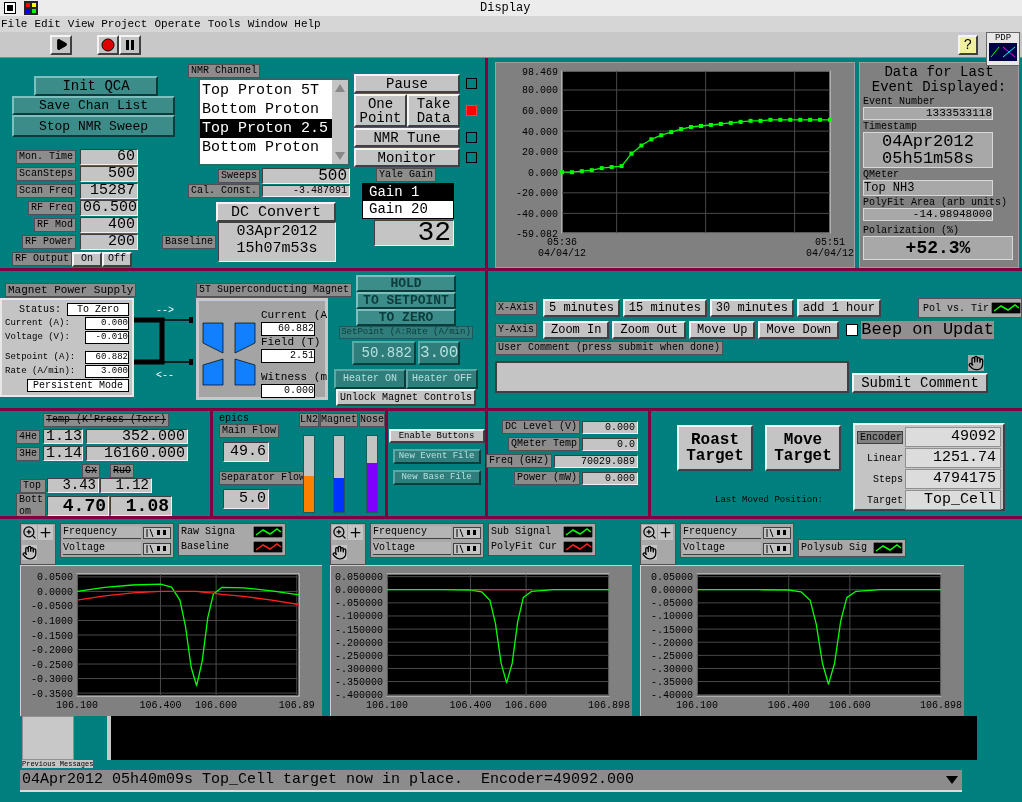 The width and height of the screenshot is (1022, 802). I want to click on action-button: Monitor, so click(407, 157).